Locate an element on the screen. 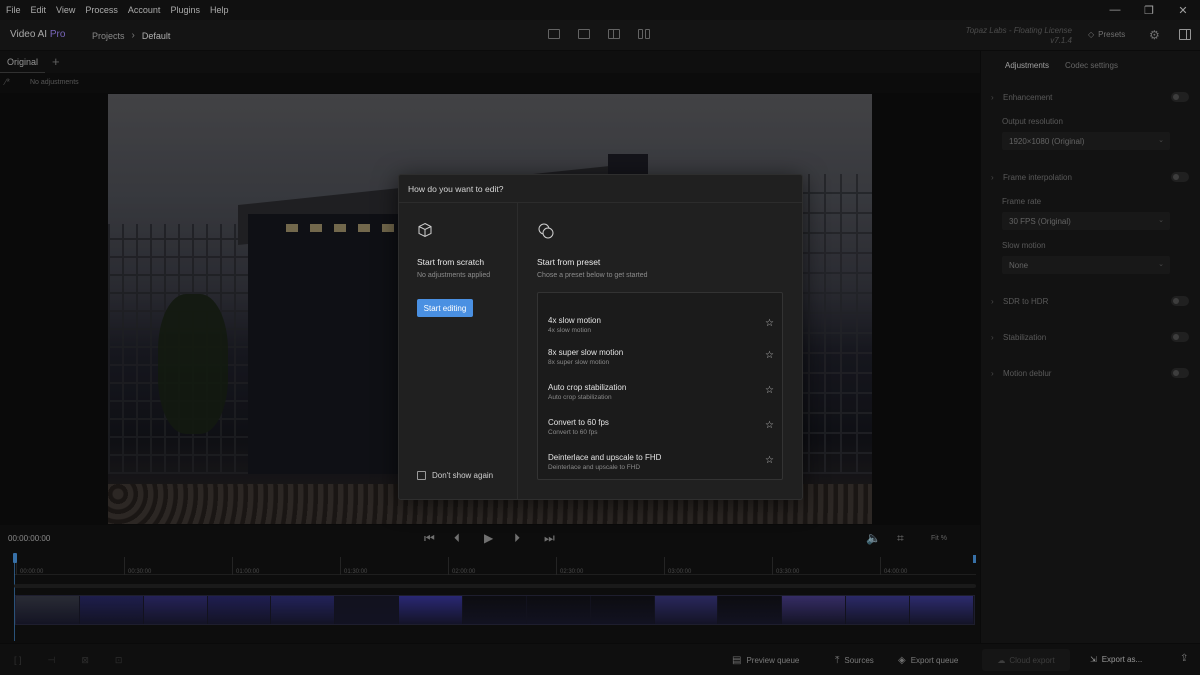 The width and height of the screenshot is (1200, 675). dialog-title: How do you want to edit? is located at coordinates (456, 189).